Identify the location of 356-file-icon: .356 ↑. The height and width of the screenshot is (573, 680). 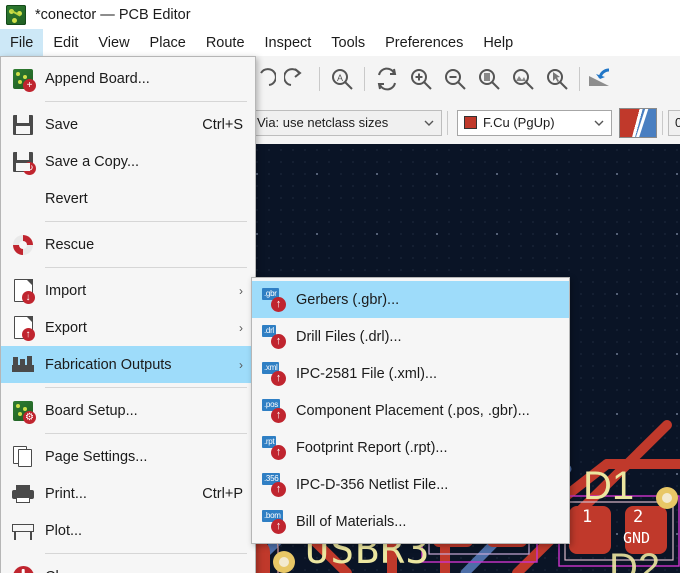
(274, 484).